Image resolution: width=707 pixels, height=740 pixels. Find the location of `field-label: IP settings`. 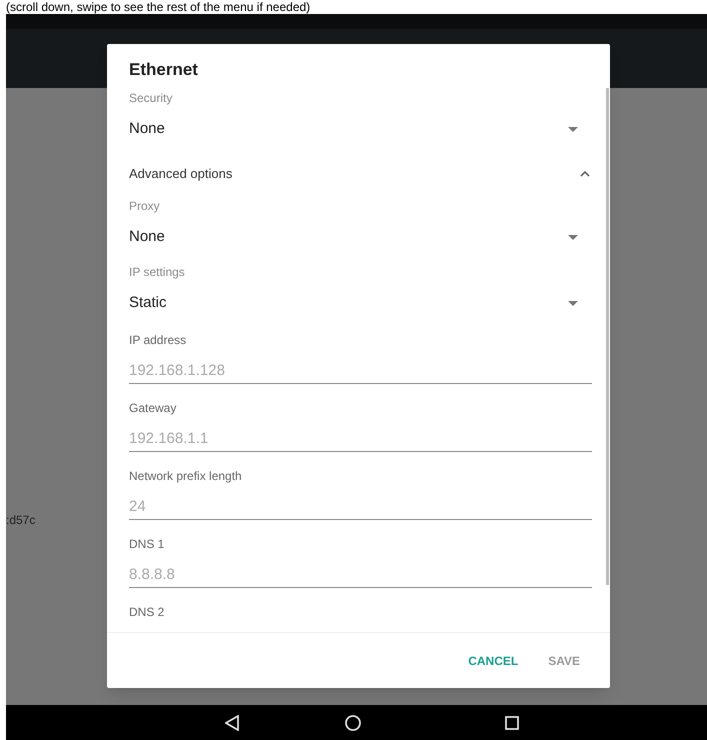

field-label: IP settings is located at coordinates (157, 272).